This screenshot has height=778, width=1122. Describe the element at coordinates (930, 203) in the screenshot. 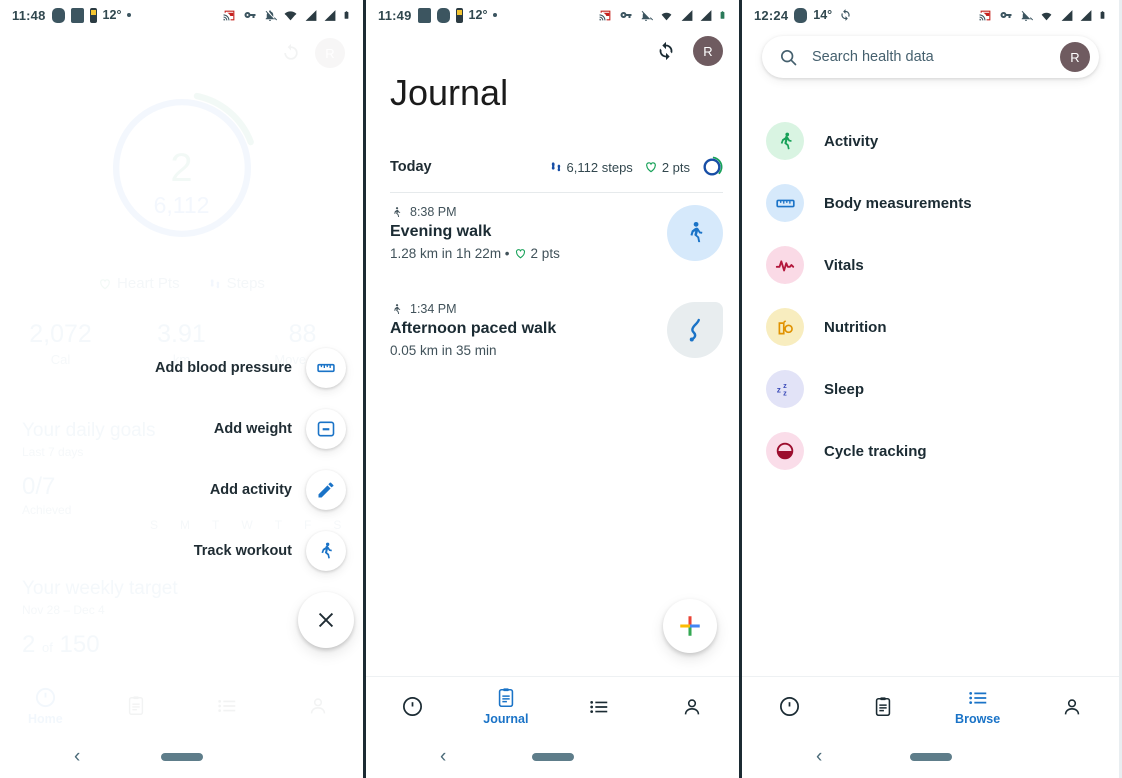

I see `browse-item-body-measurements: Body measurements` at that location.